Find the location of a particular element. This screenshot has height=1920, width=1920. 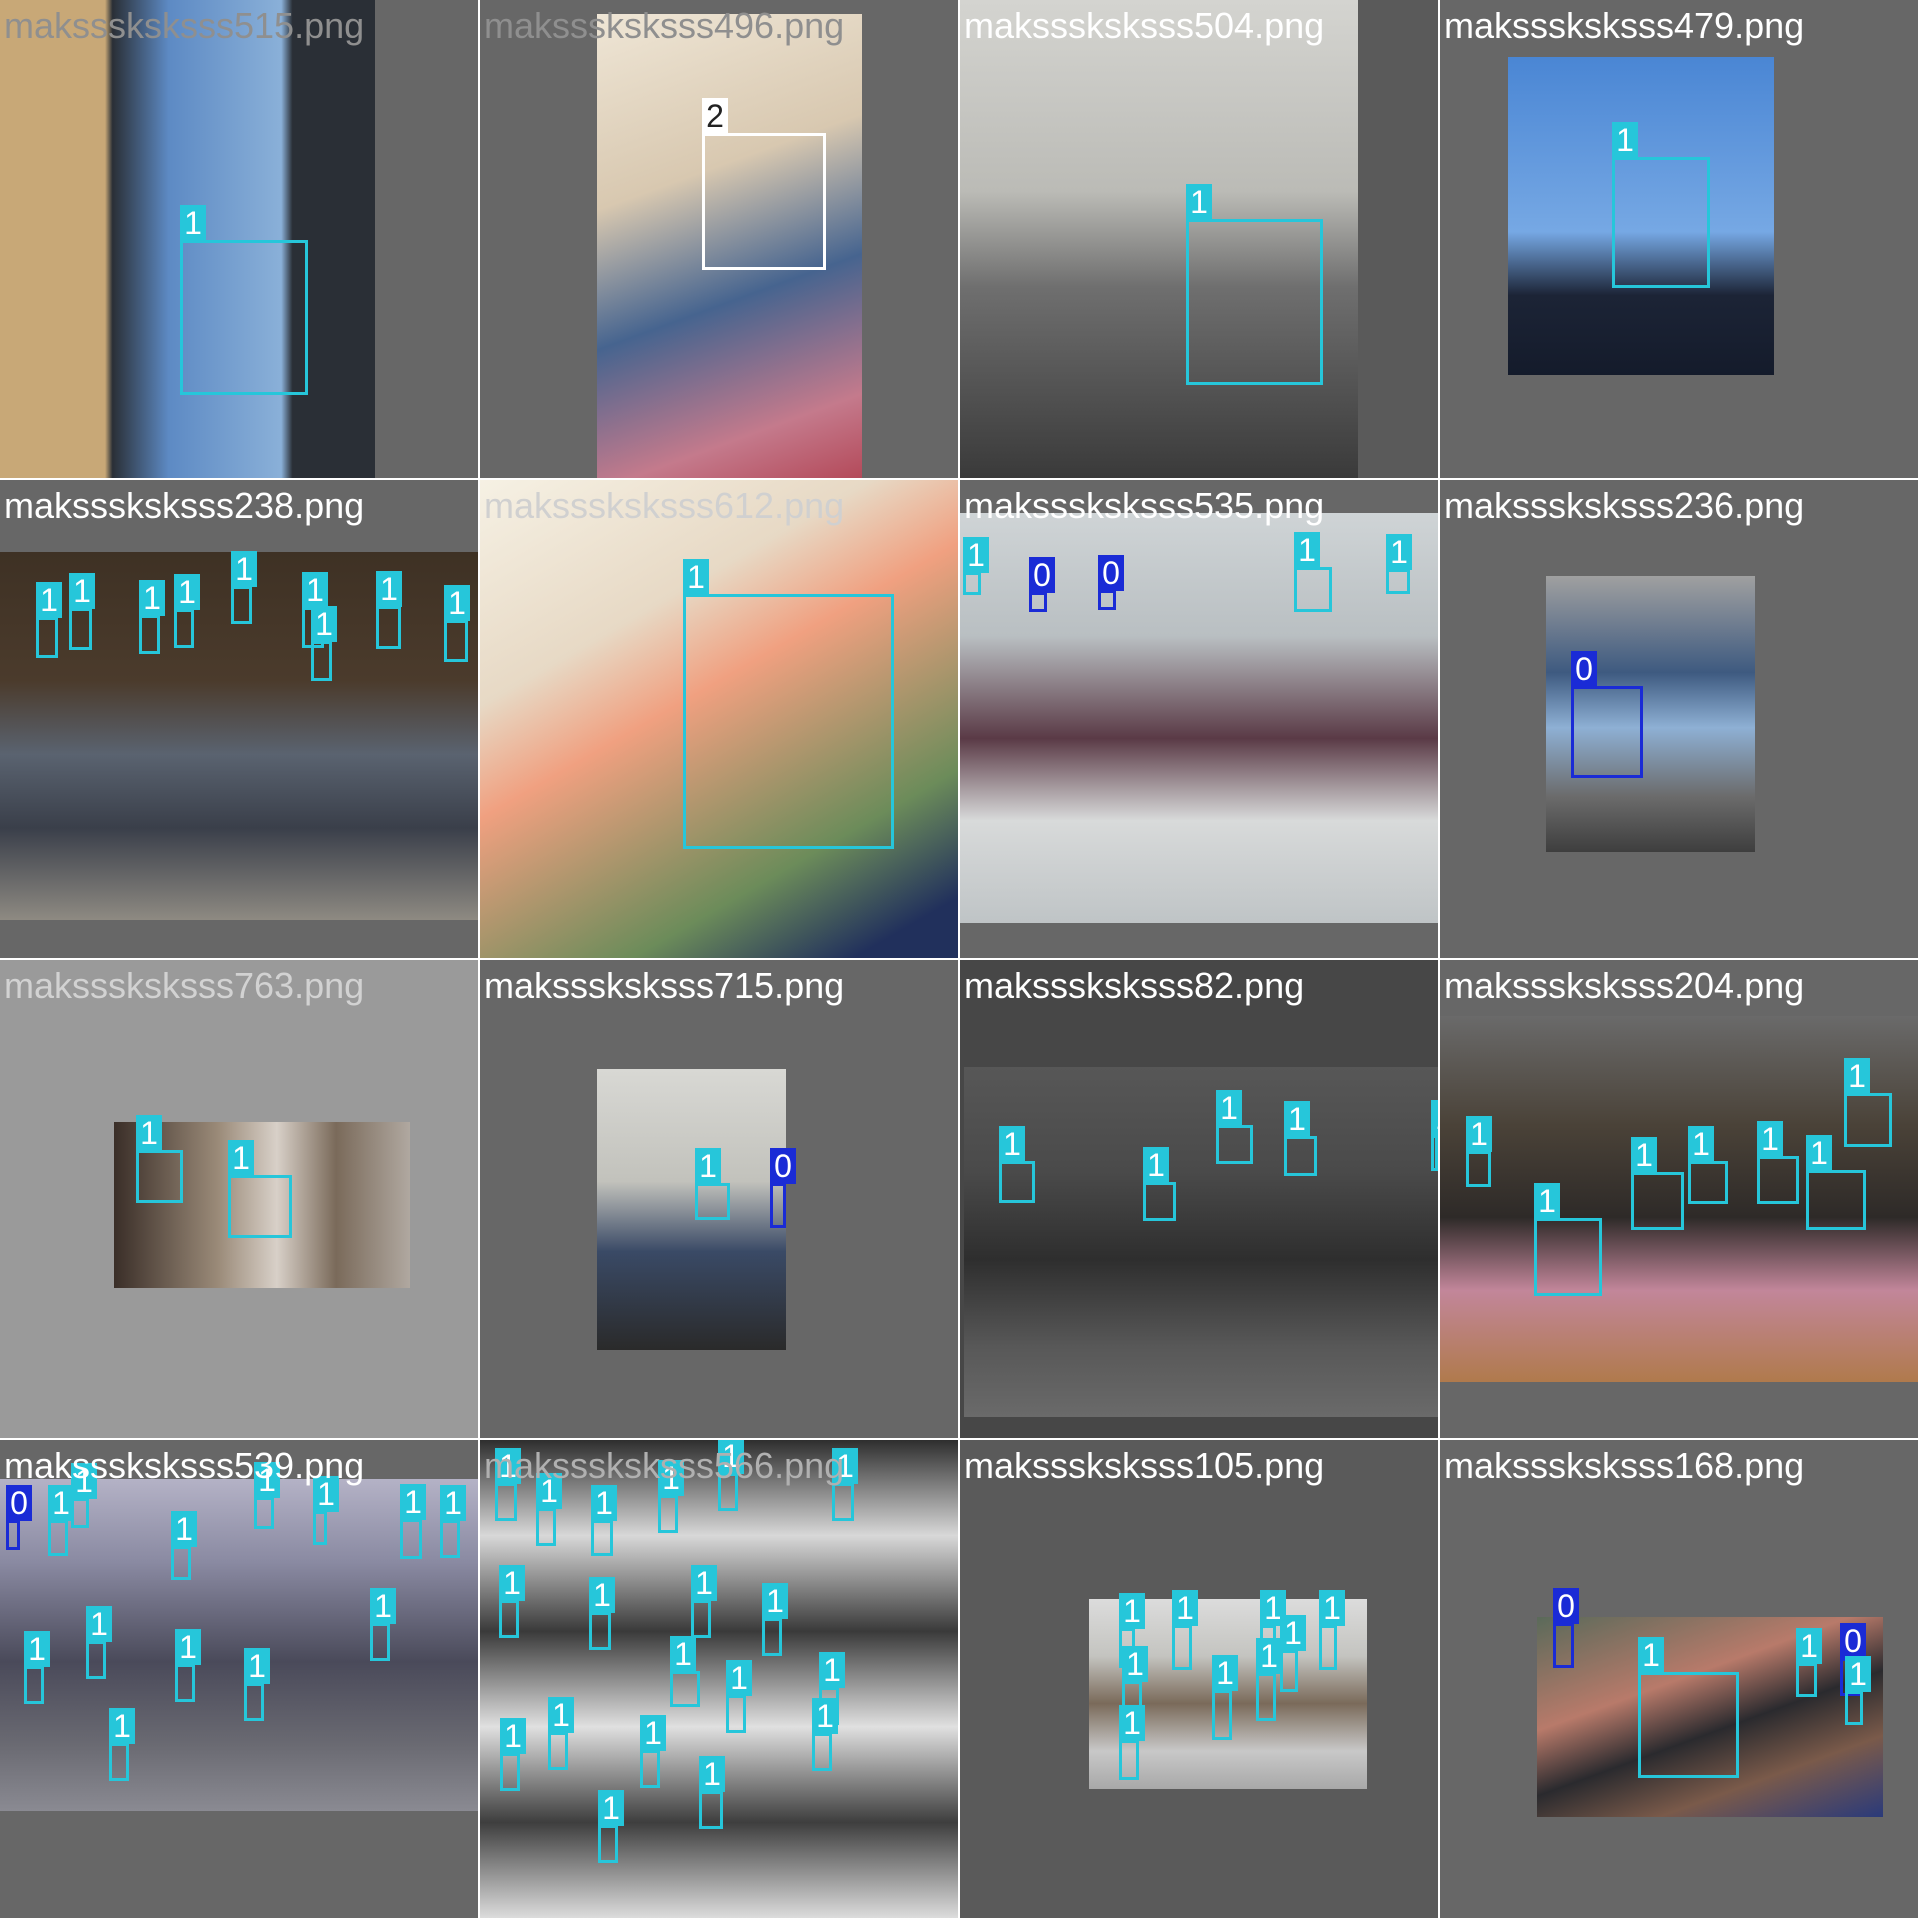

tile-photo is located at coordinates (691, 1209).